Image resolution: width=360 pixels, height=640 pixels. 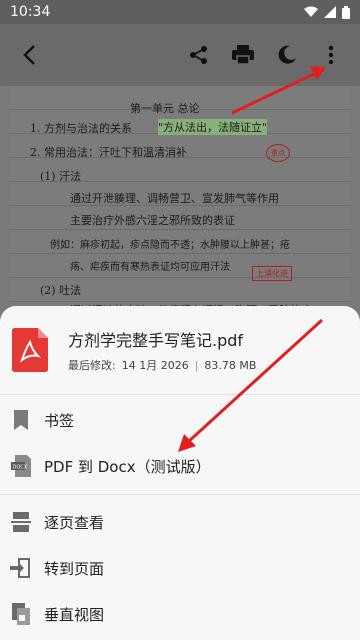 I want to click on top-toolbar, so click(x=180, y=55).